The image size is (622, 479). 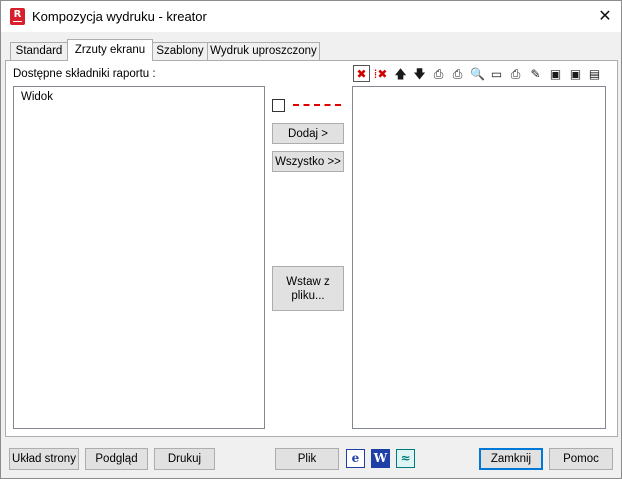 I want to click on print-settings-icon: ⎙, so click(x=438, y=73).